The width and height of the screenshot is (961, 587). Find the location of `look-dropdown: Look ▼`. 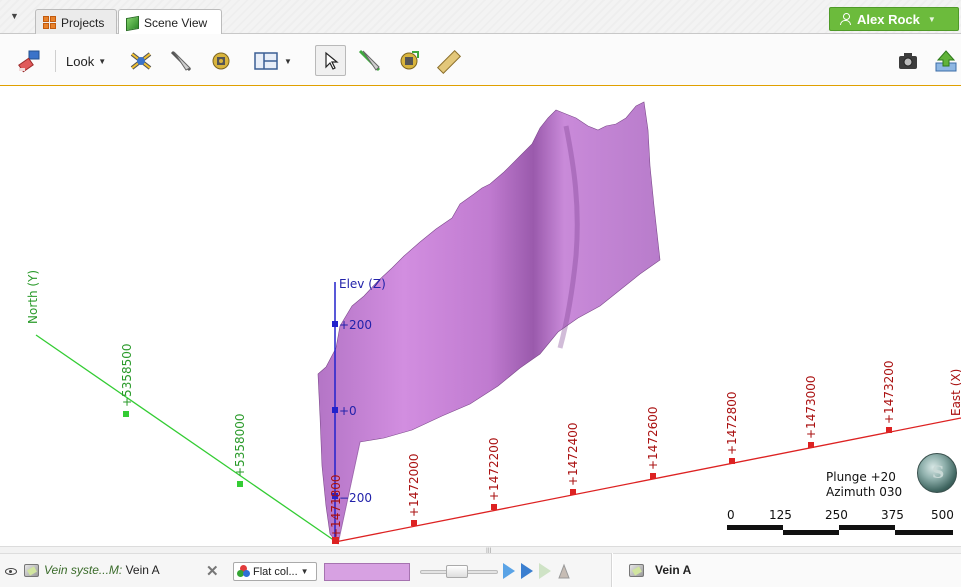

look-dropdown: Look ▼ is located at coordinates (86, 61).